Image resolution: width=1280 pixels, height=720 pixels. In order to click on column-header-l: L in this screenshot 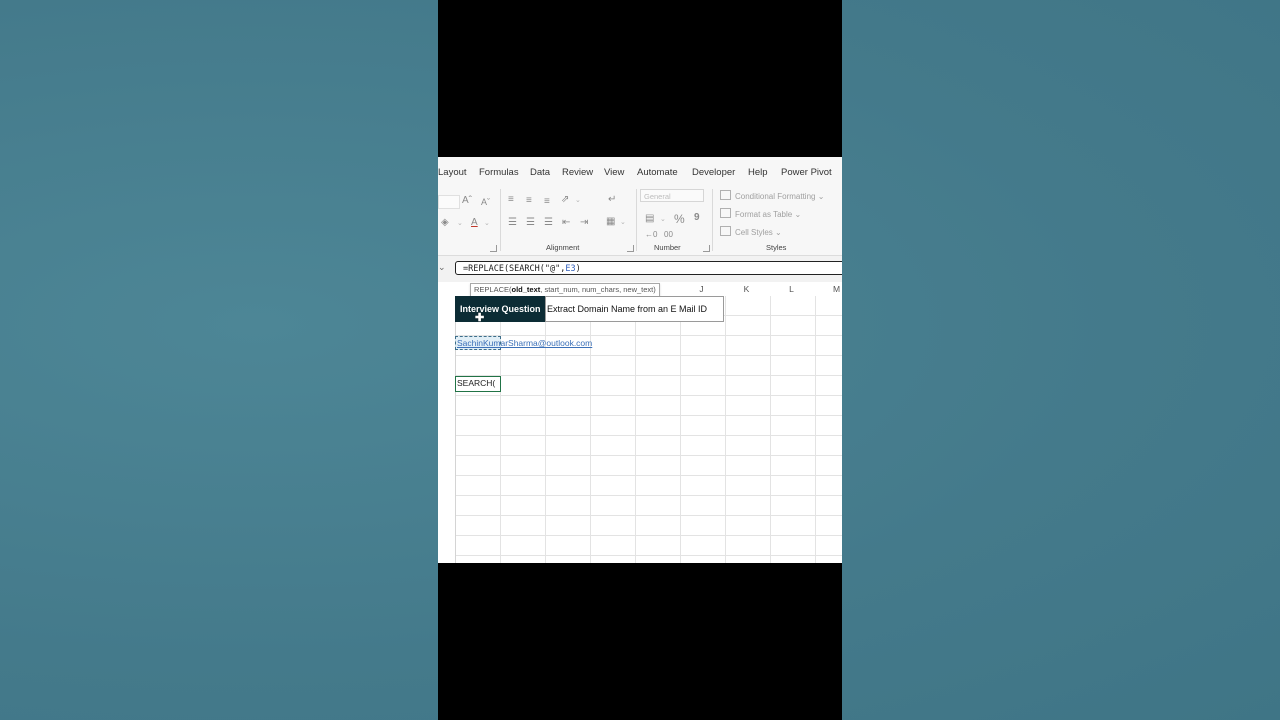, I will do `click(791, 289)`.